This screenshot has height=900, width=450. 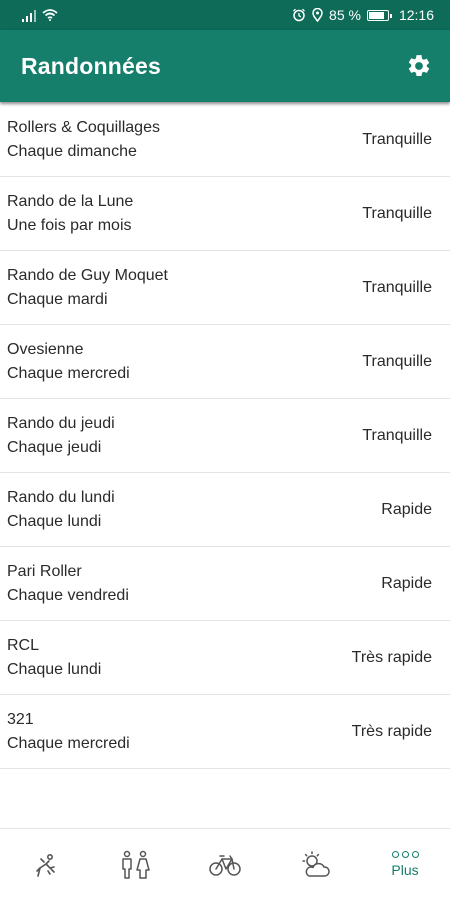 What do you see at coordinates (72, 151) in the screenshot?
I see `ride-schedule: Chaque dimanche` at bounding box center [72, 151].